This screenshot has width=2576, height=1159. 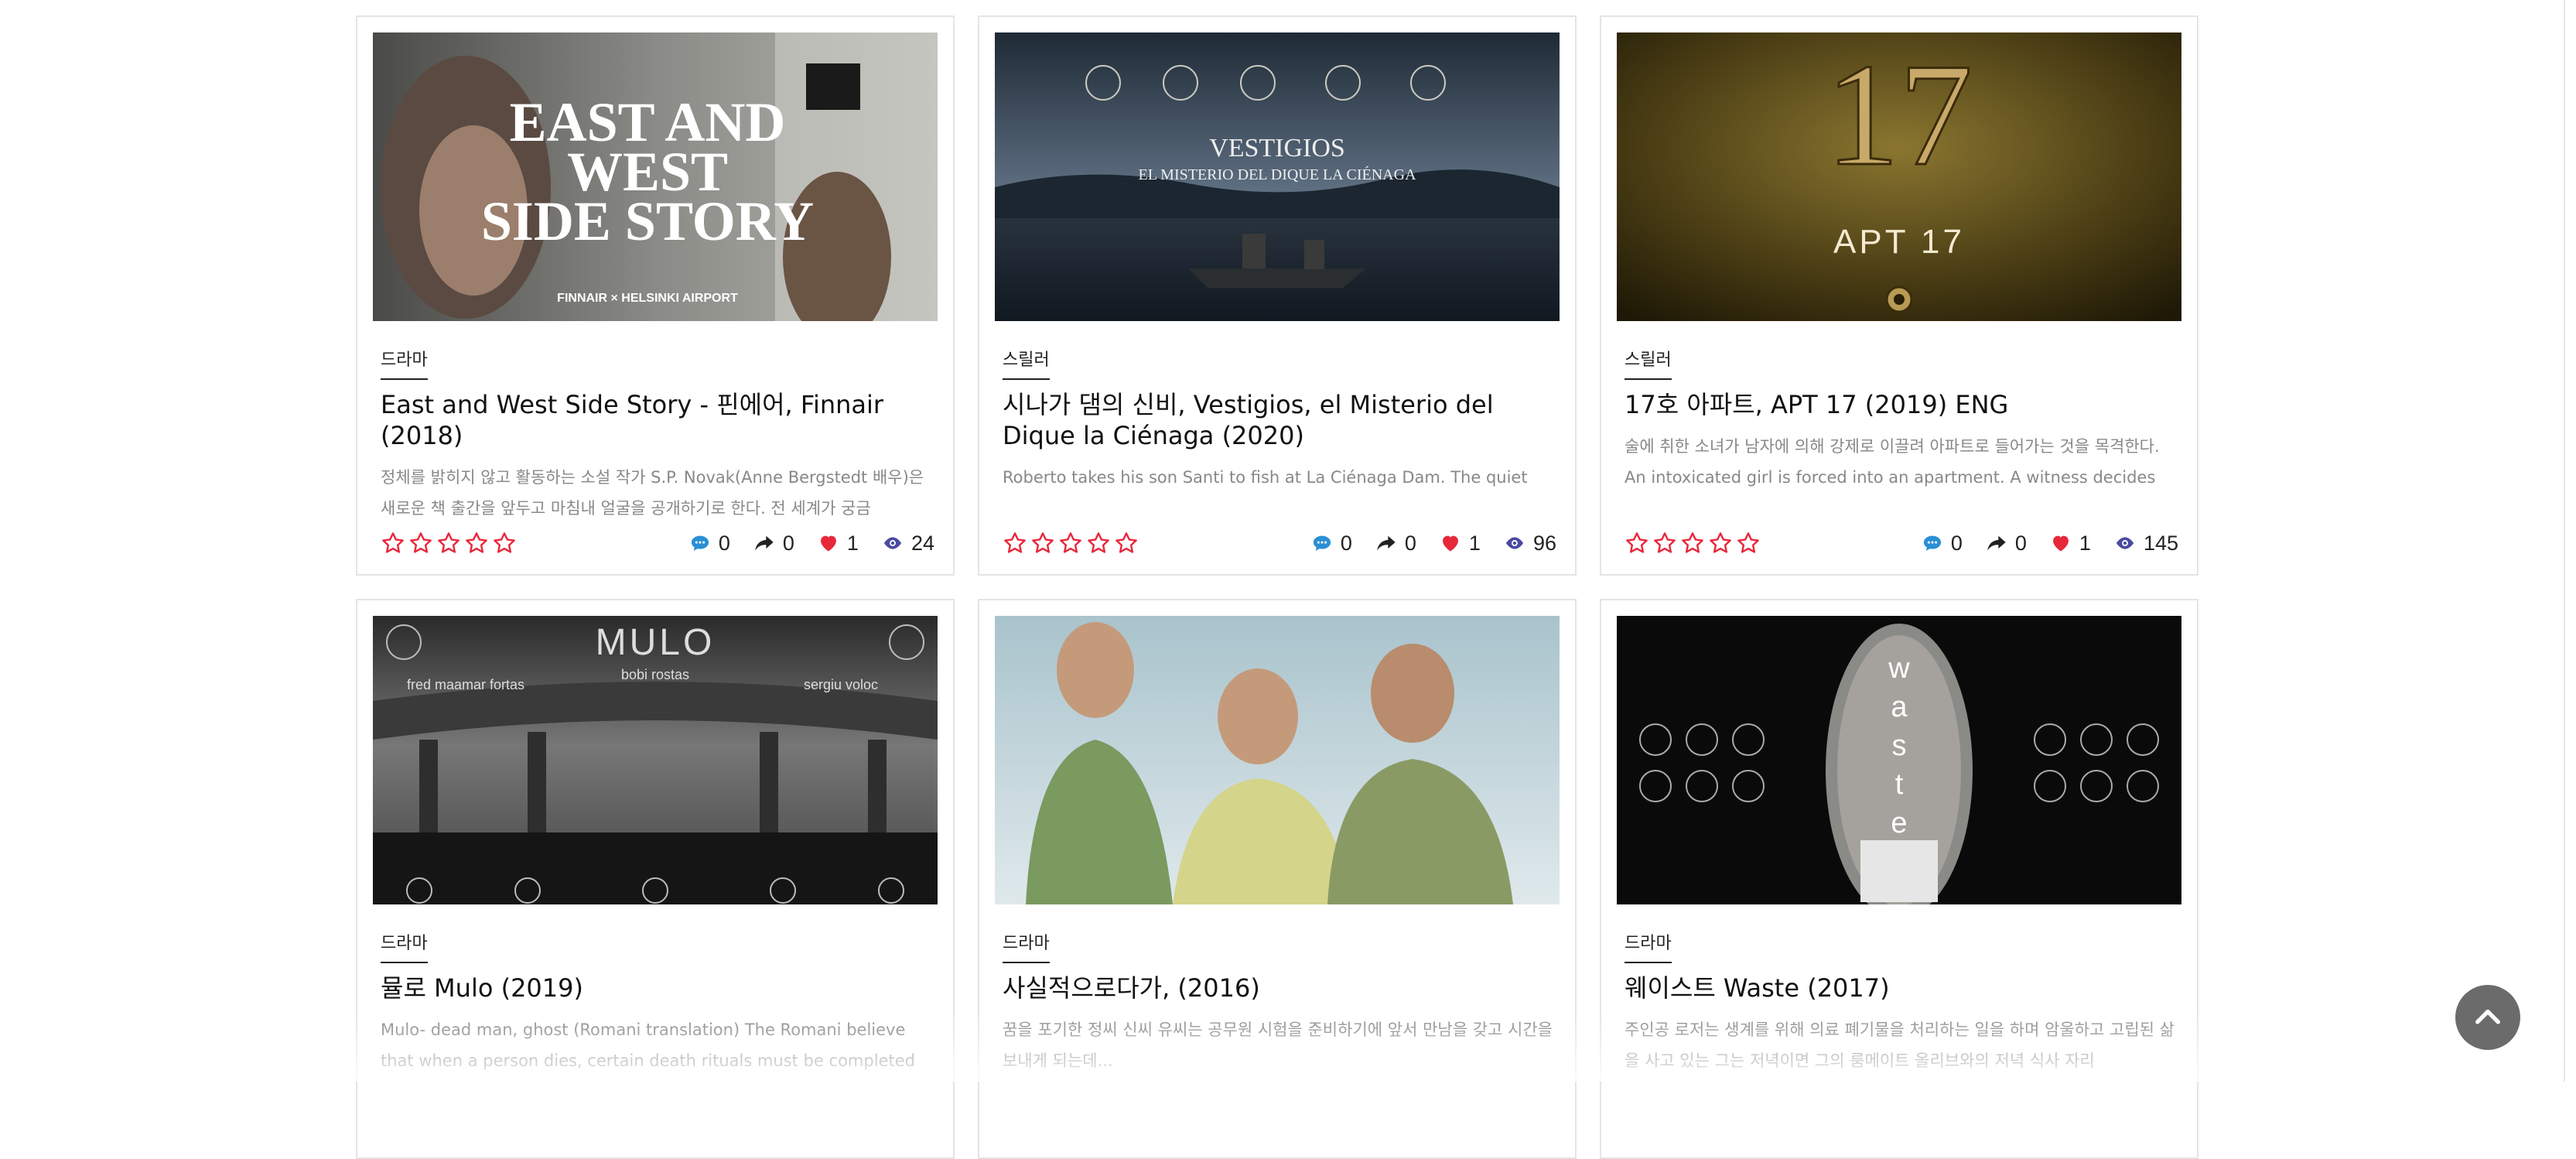 I want to click on scroll-to-top-button, so click(x=2487, y=1017).